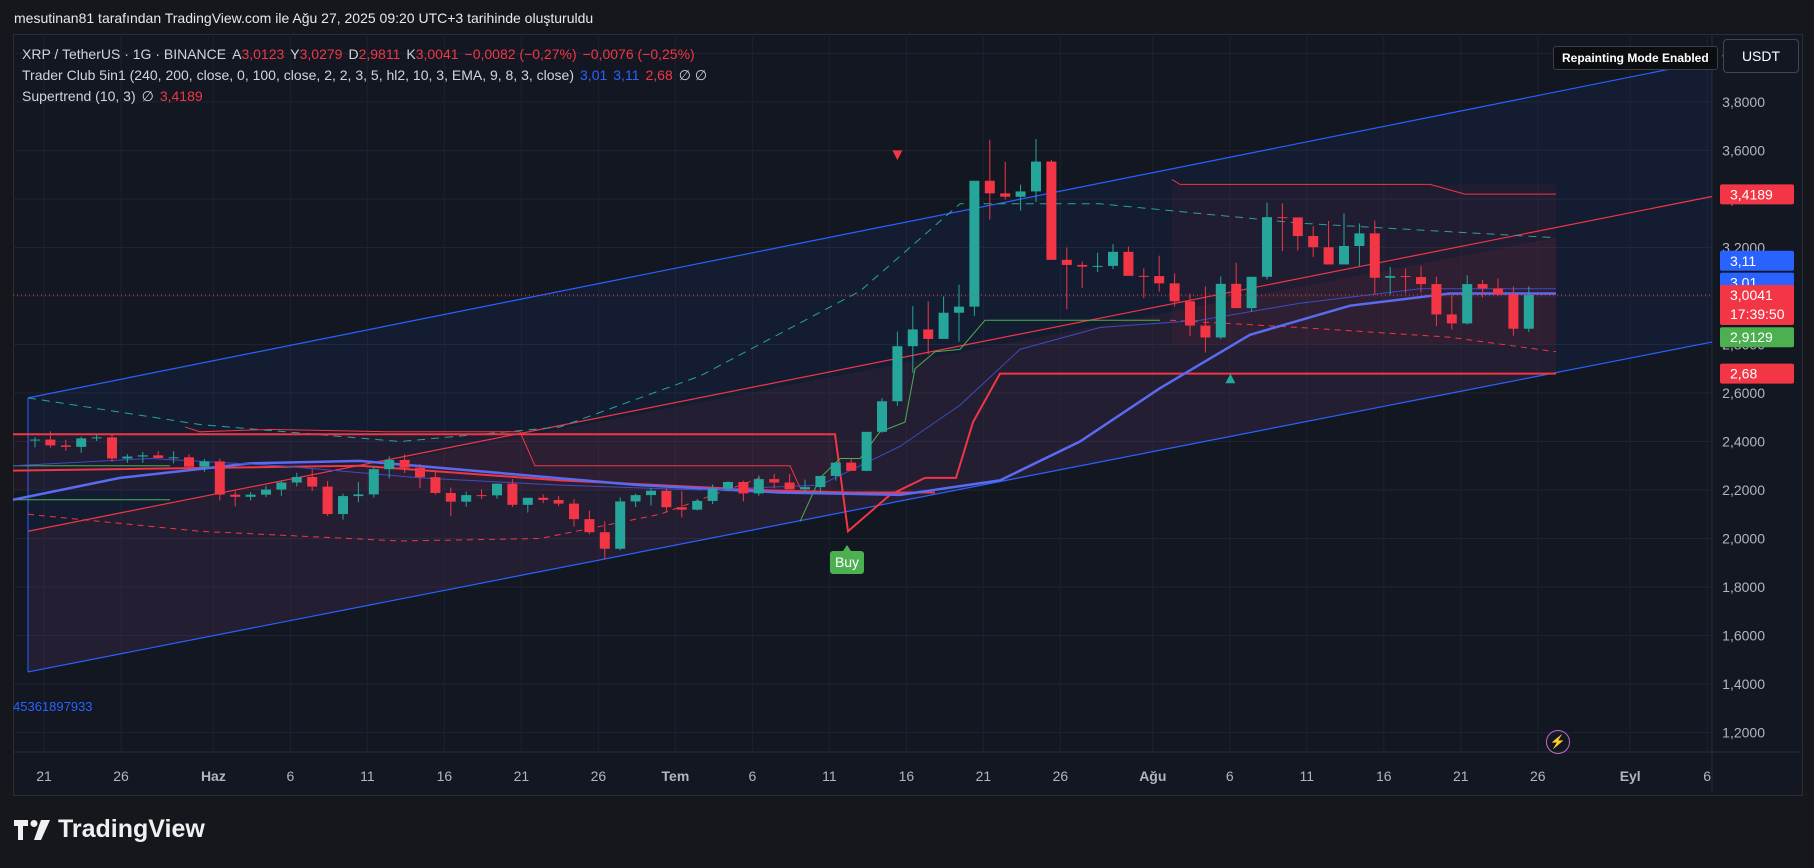 The height and width of the screenshot is (868, 1814). What do you see at coordinates (1152, 776) in the screenshot?
I see `x-tick-label: Ağu` at bounding box center [1152, 776].